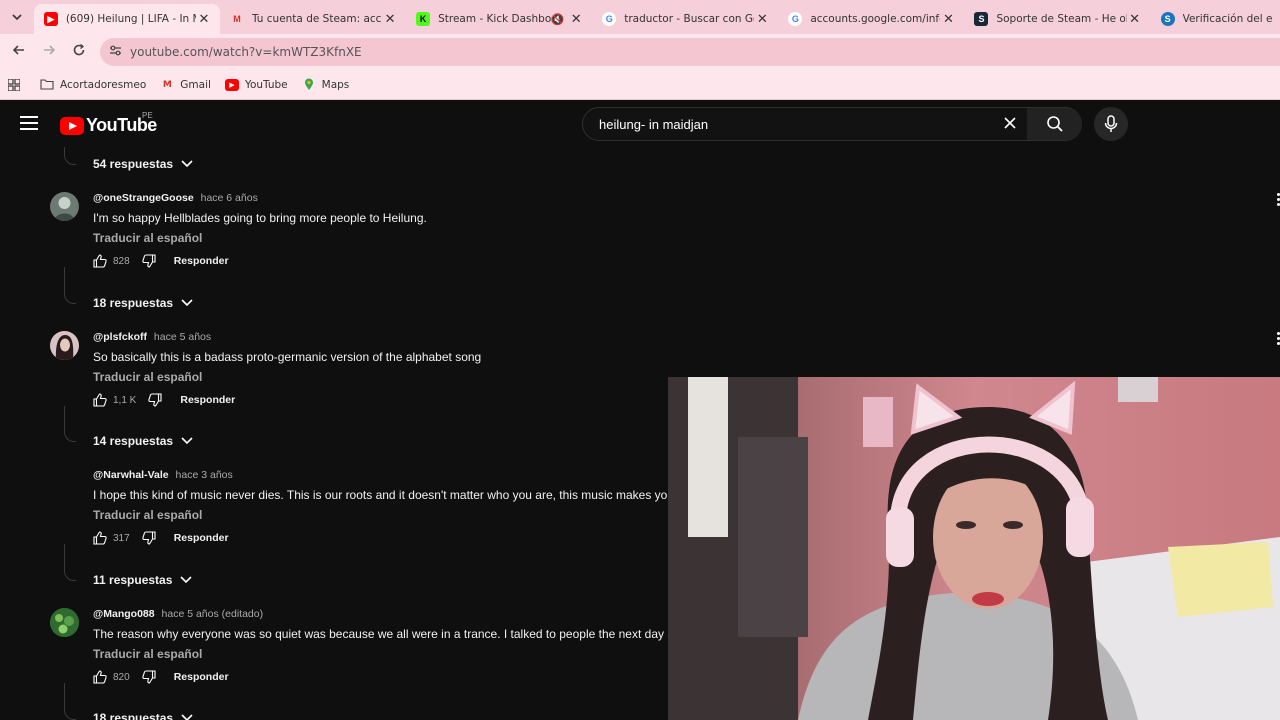 This screenshot has height=720, width=1280. What do you see at coordinates (494, 19) in the screenshot?
I see `tab-title: Stream - Kick Dashboard` at bounding box center [494, 19].